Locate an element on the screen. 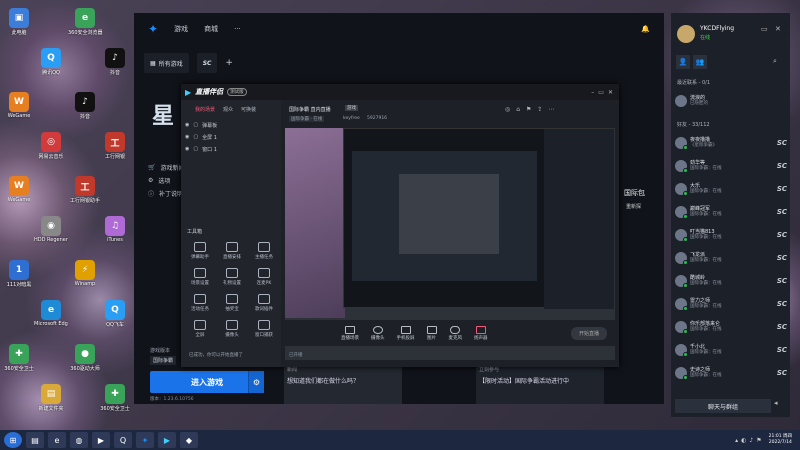  tool-item: 场景设置 is located at coordinates (200, 277).